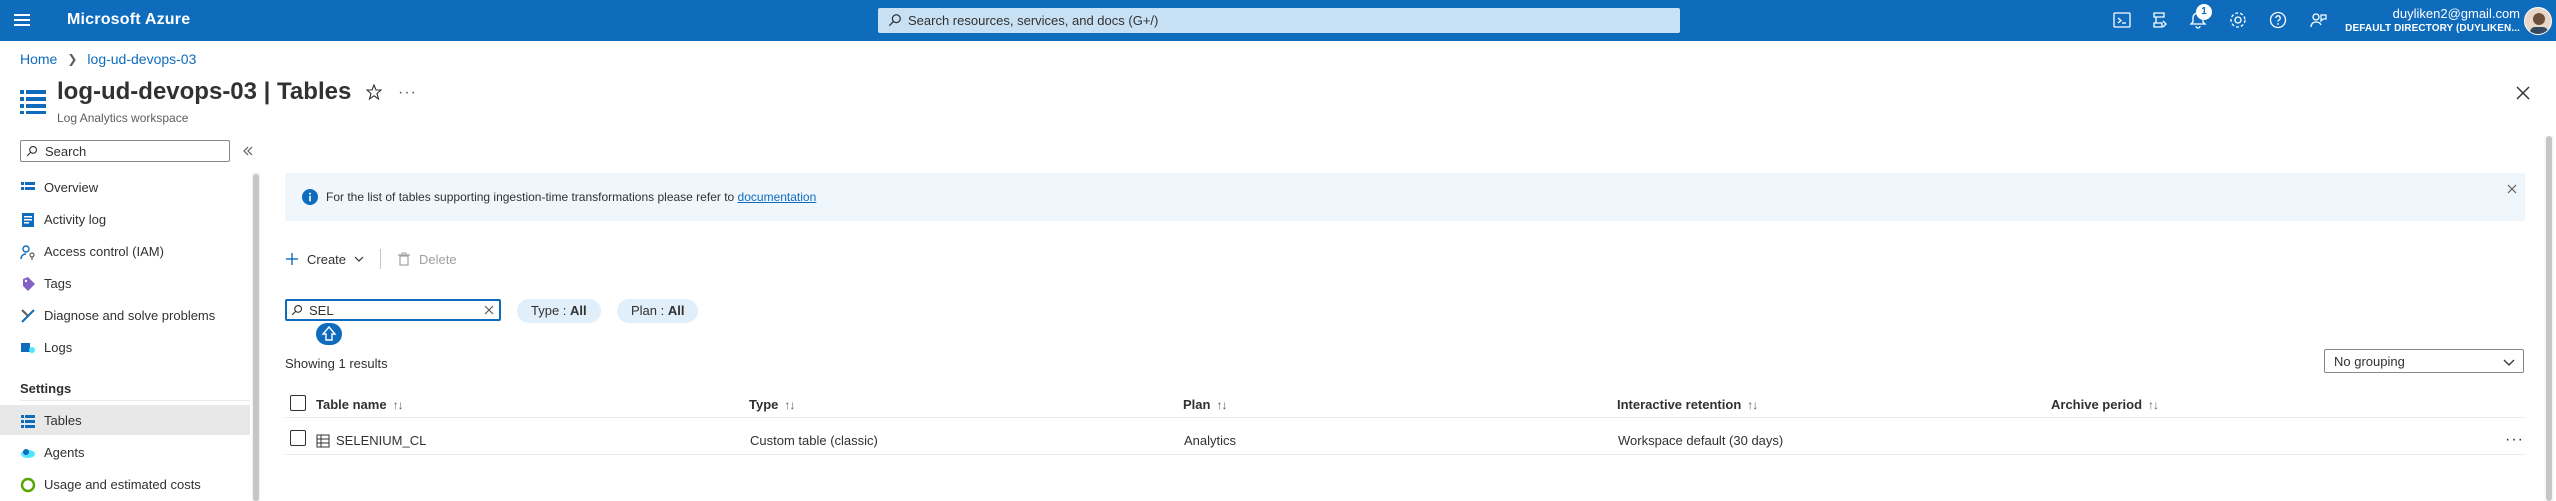 The height and width of the screenshot is (501, 2556). I want to click on avatar, so click(2538, 21).